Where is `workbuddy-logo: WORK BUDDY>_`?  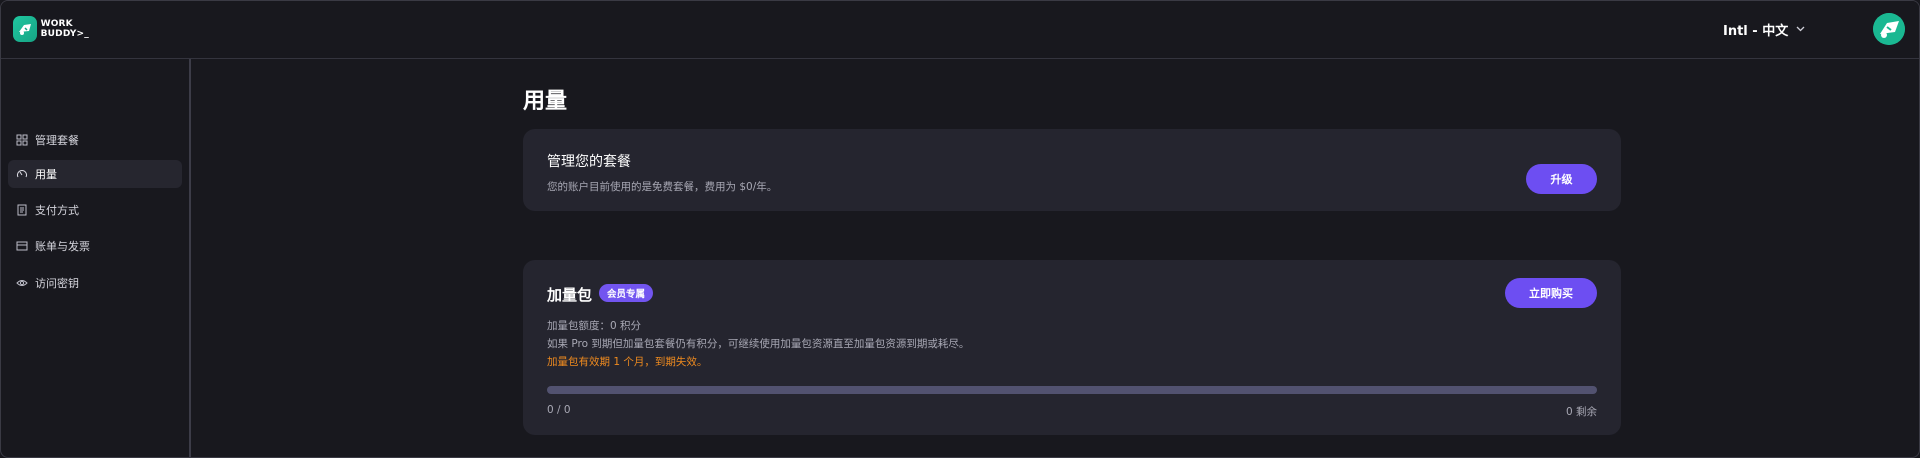
workbuddy-logo: WORK BUDDY>_ is located at coordinates (51, 29).